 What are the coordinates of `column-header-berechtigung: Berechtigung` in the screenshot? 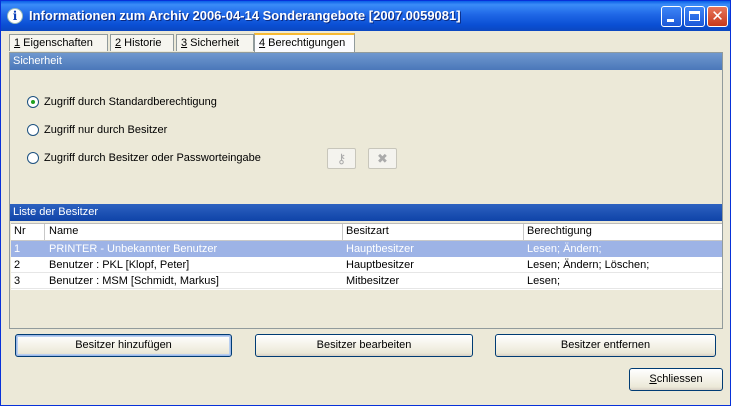 It's located at (559, 232).